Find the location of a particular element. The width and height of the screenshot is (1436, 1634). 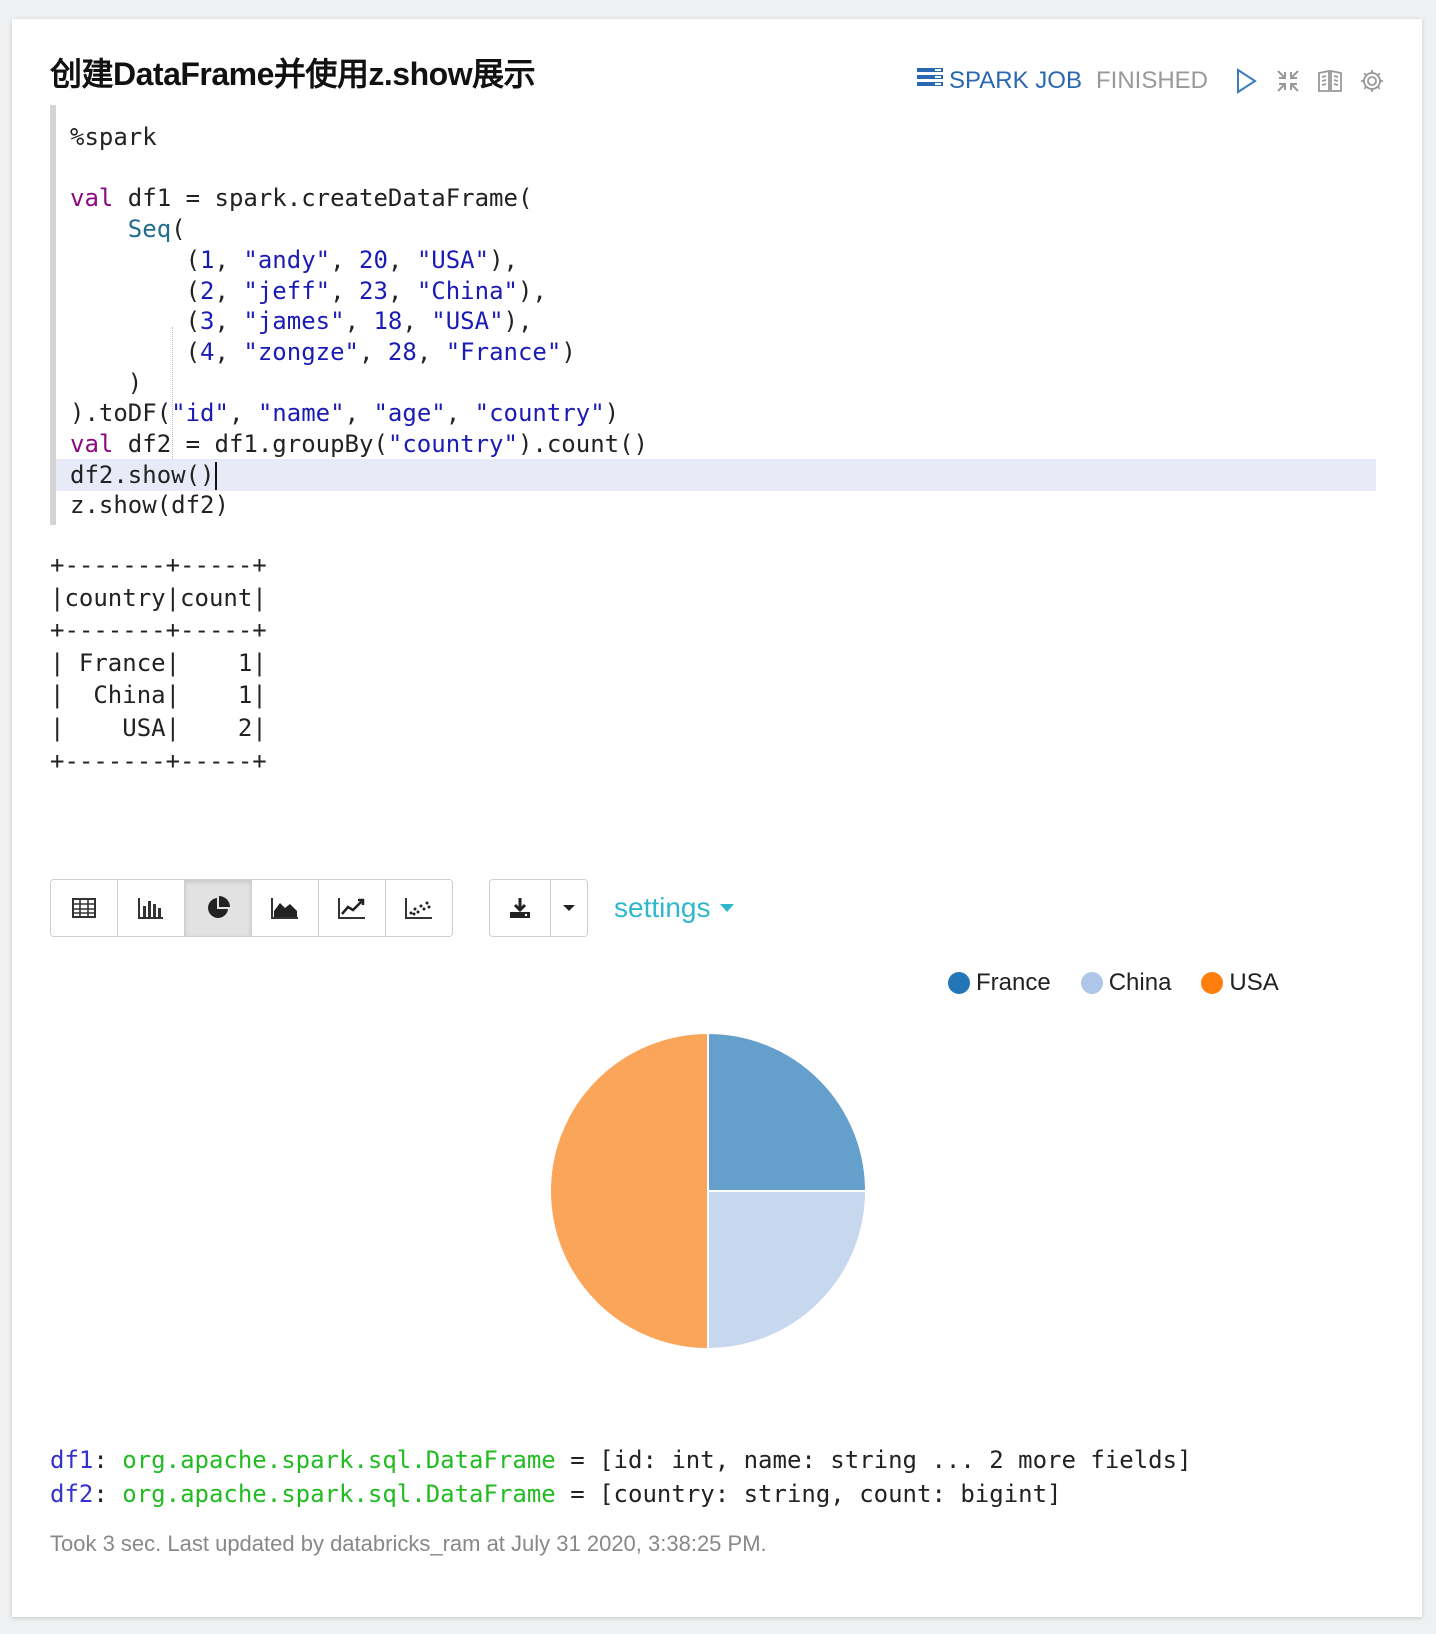

download-group is located at coordinates (538, 908).